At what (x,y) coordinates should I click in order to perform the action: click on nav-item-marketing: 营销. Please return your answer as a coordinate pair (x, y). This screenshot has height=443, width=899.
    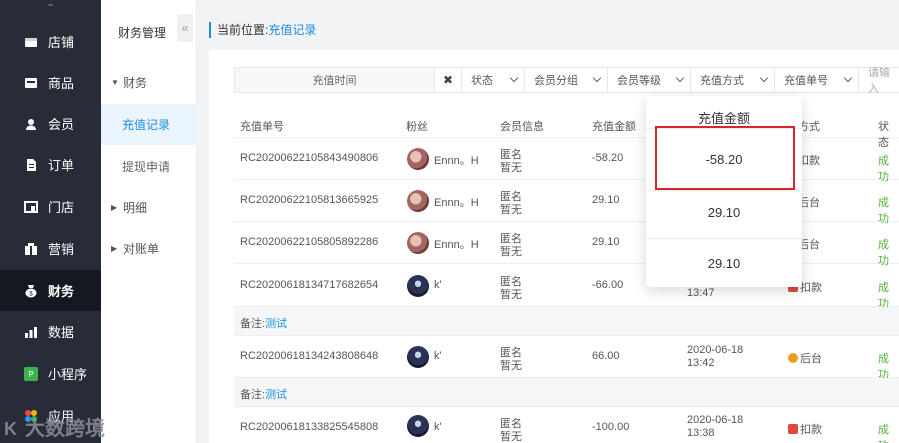
    Looking at the image, I should click on (50, 248).